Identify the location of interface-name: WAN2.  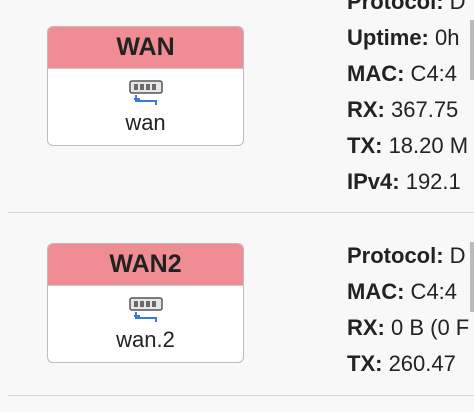
(145, 265).